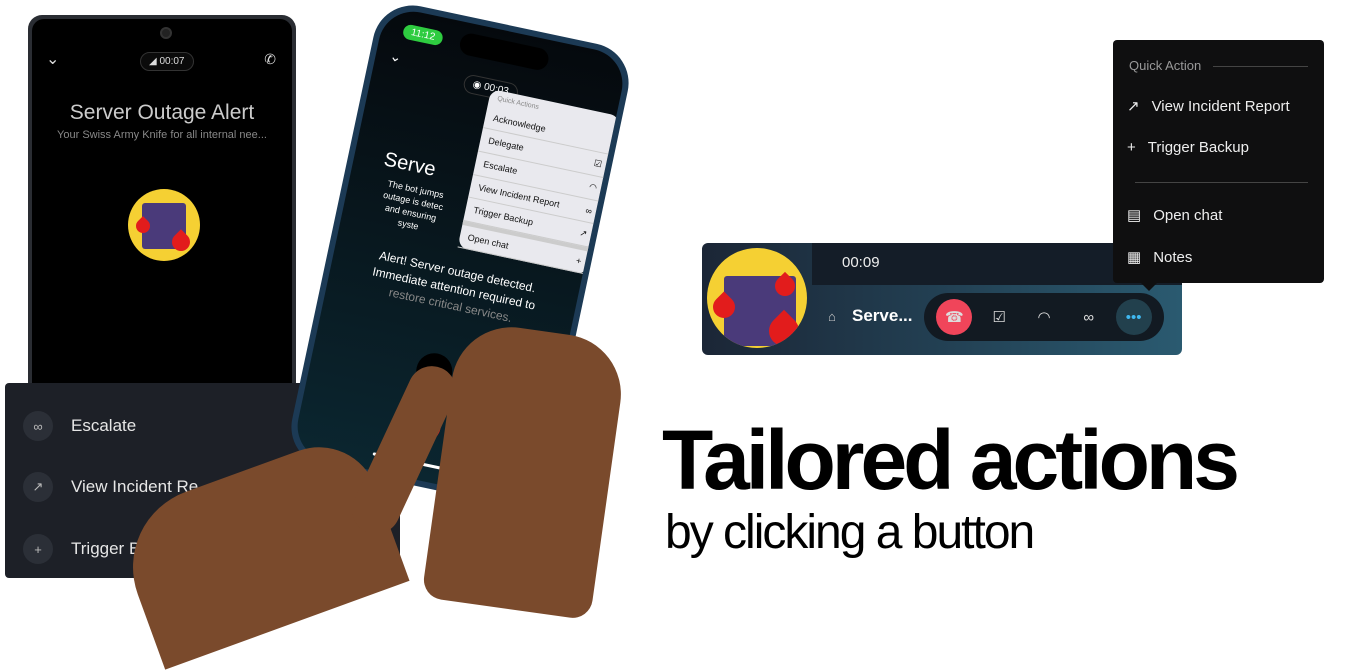 The height and width of the screenshot is (670, 1357). I want to click on camera, so click(166, 33).